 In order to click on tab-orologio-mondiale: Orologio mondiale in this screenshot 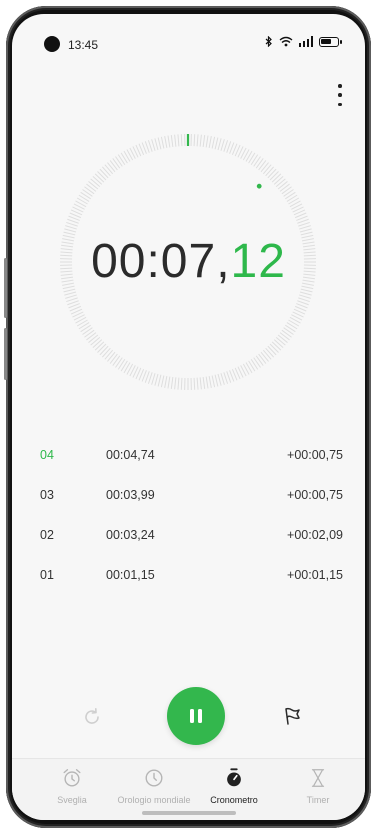, I will do `click(154, 786)`.